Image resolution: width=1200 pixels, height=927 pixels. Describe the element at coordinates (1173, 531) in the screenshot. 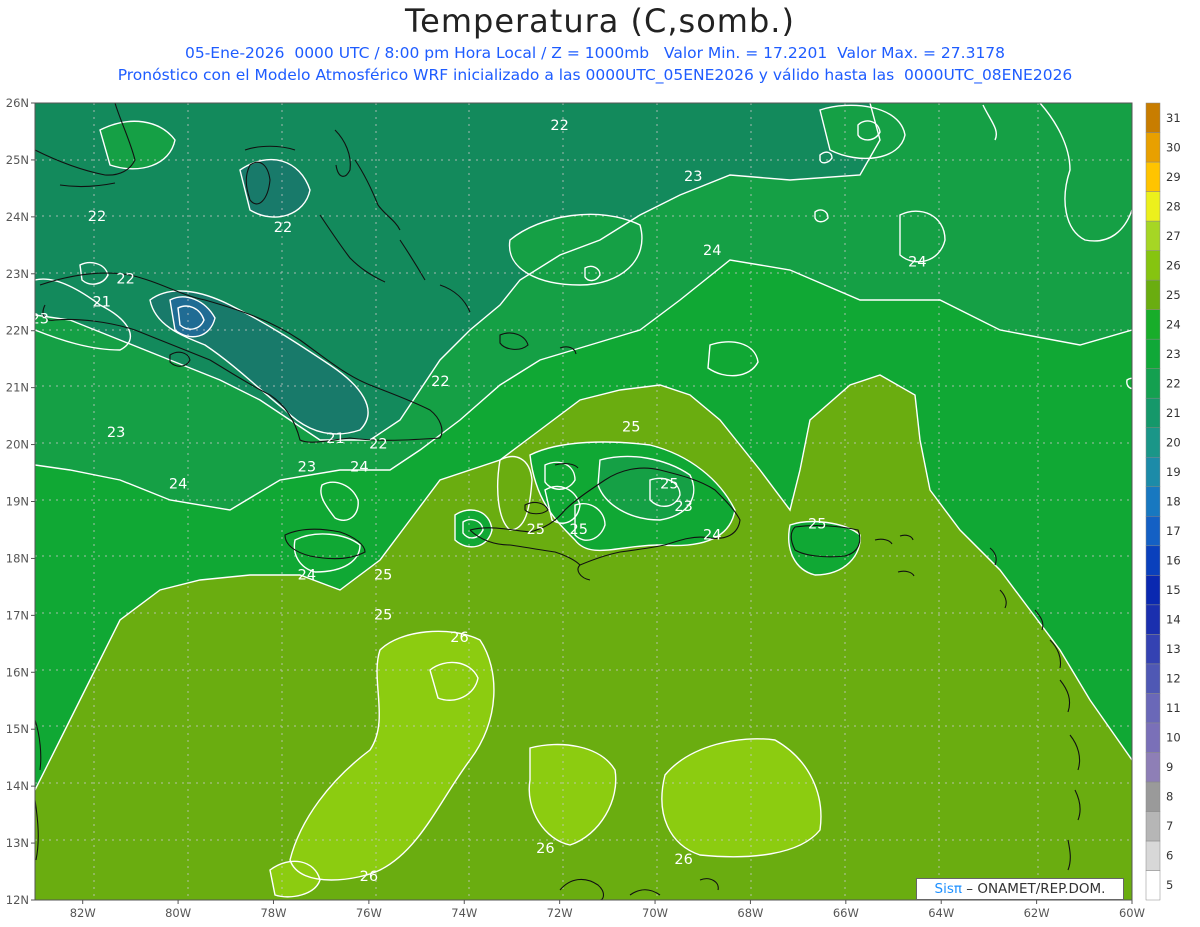

I see `colorbar-label: 17` at that location.